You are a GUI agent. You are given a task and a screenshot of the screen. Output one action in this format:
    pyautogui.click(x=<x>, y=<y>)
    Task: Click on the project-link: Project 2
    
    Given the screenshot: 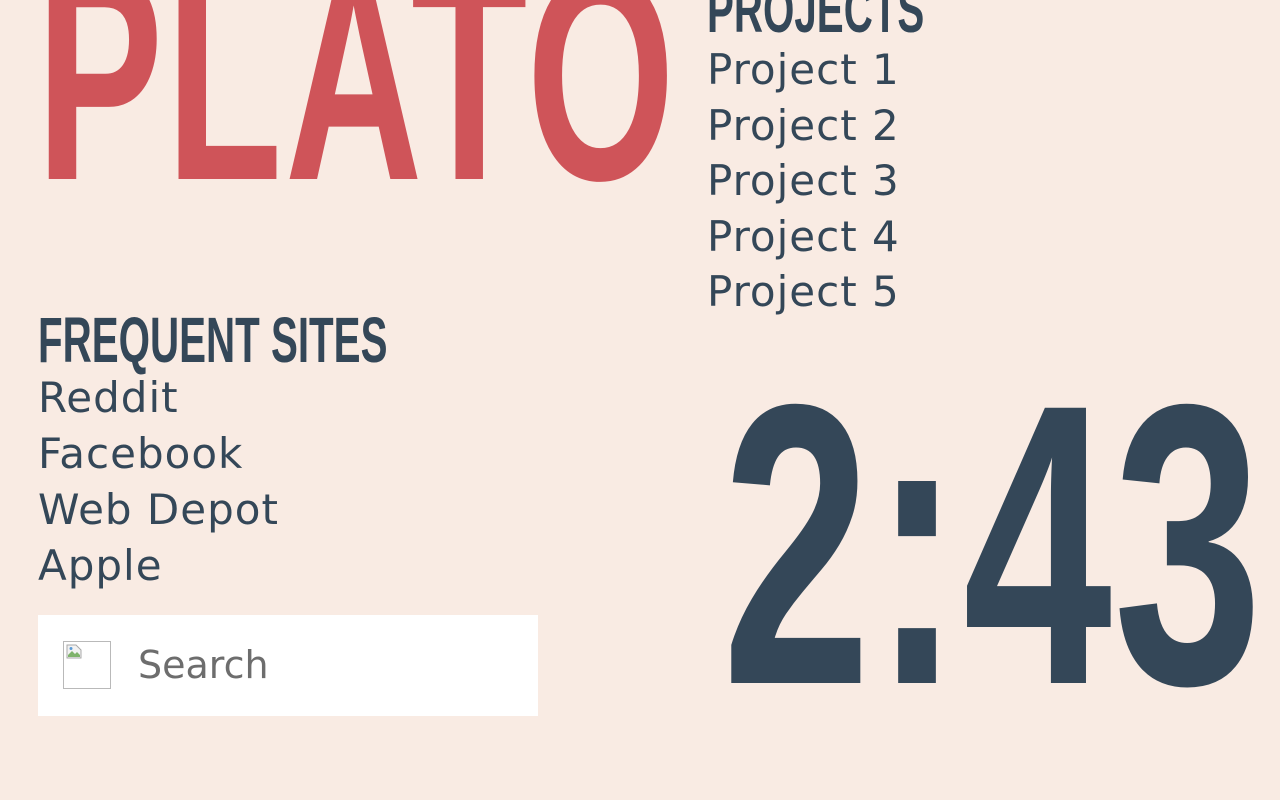 What is the action you would take?
    pyautogui.click(x=803, y=125)
    